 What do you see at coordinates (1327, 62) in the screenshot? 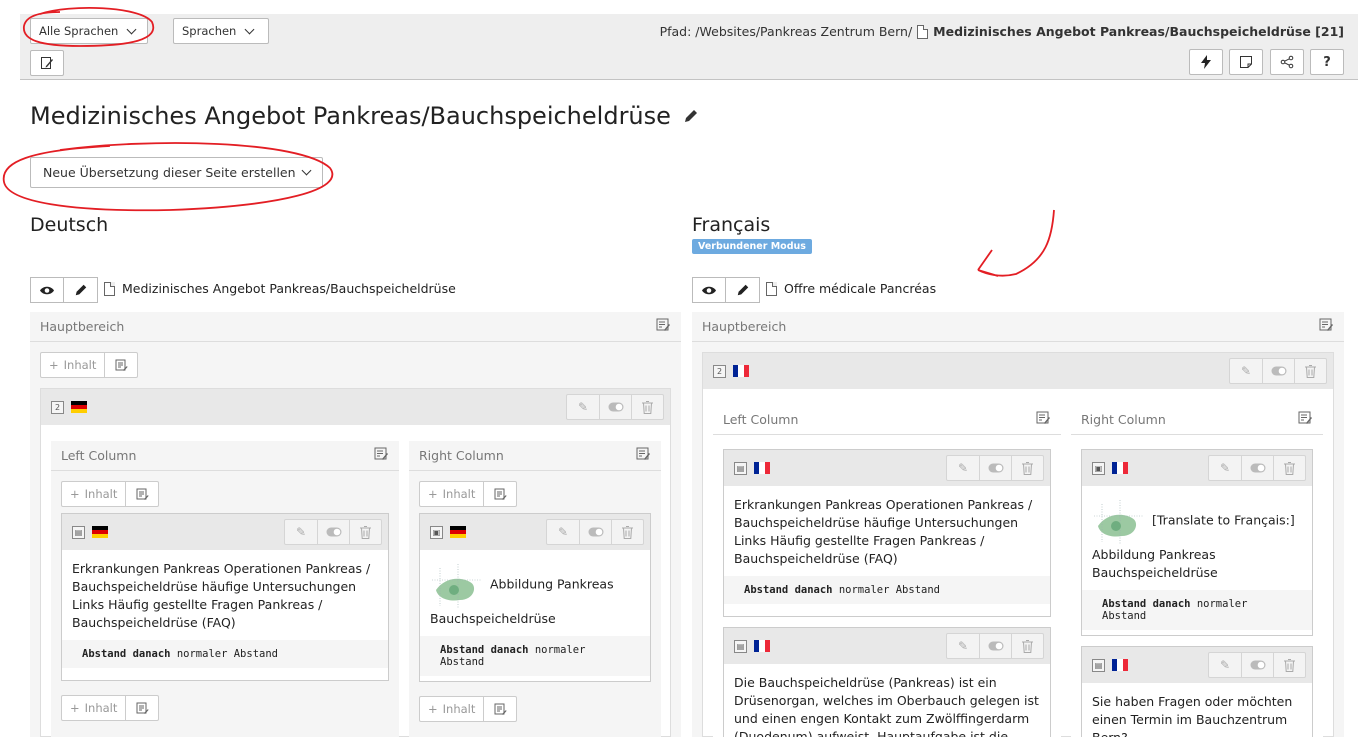
I see `help-button: ?` at bounding box center [1327, 62].